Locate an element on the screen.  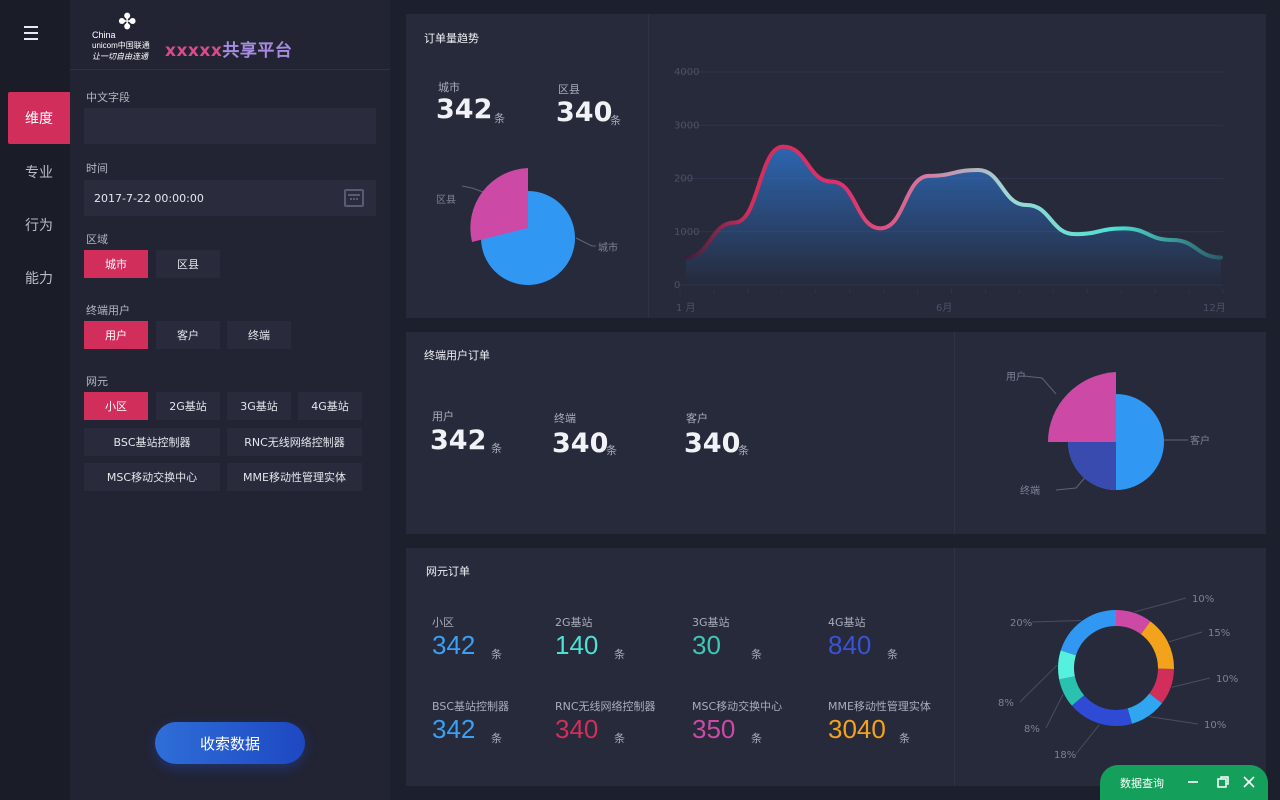
network-stat-label: 小区 is located at coordinates (443, 622).